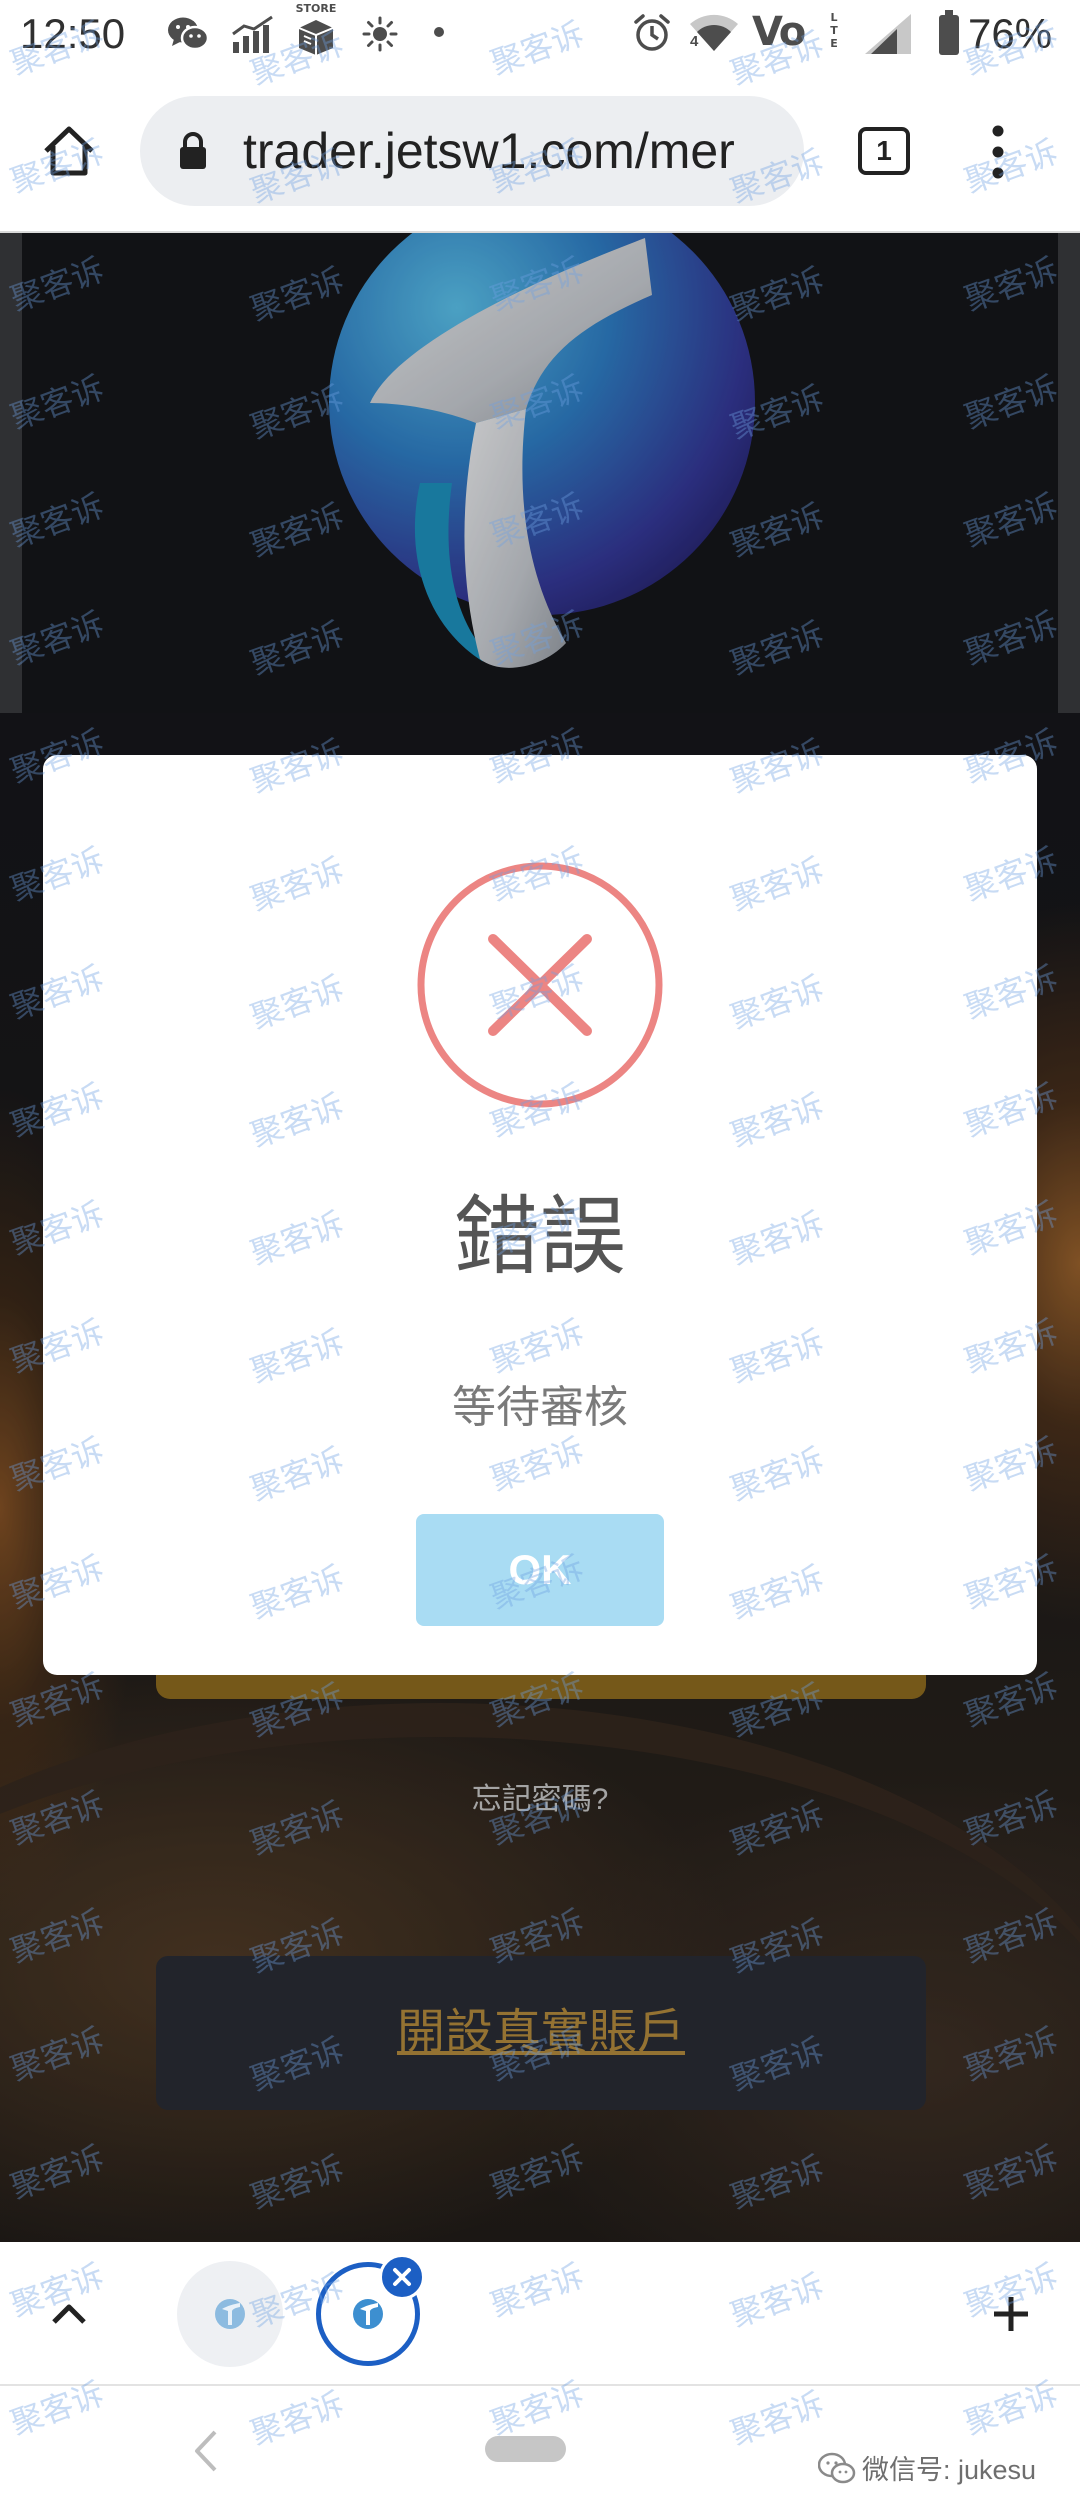 This screenshot has height=2520, width=1080. What do you see at coordinates (540, 1570) in the screenshot?
I see `ok-button: OK` at bounding box center [540, 1570].